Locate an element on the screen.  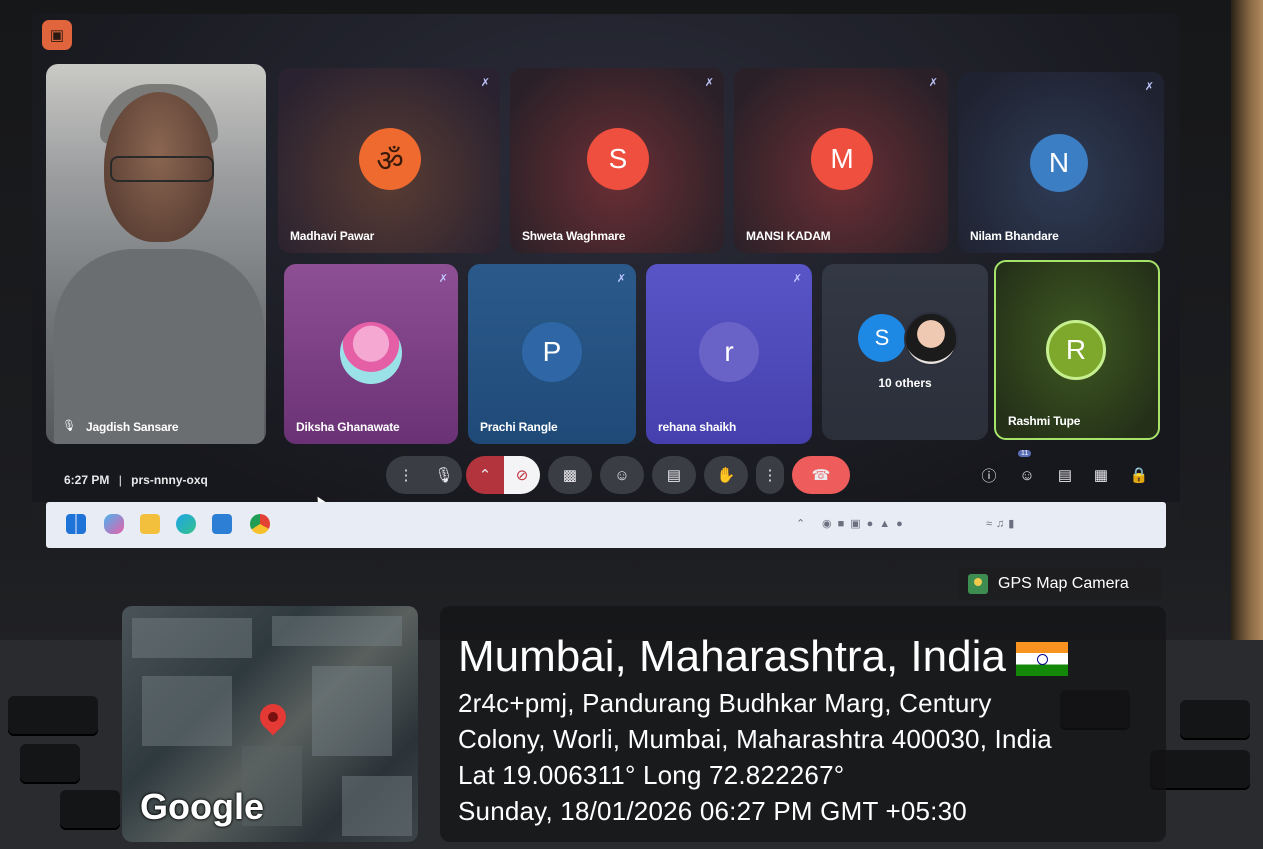
windows-taskbar: ⌃ ◉■▣●▲● ≈♫▮ is located at coordinates (606, 525).